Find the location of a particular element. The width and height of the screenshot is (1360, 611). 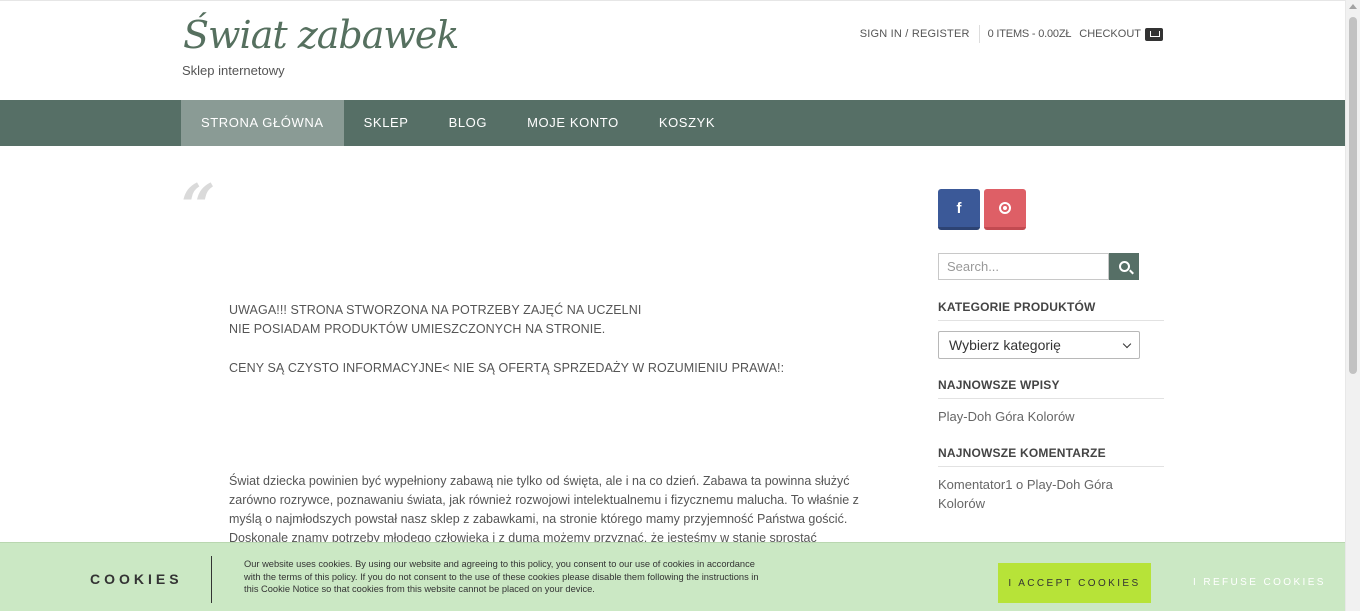

quote-mark-icon: “ is located at coordinates (198, 207).